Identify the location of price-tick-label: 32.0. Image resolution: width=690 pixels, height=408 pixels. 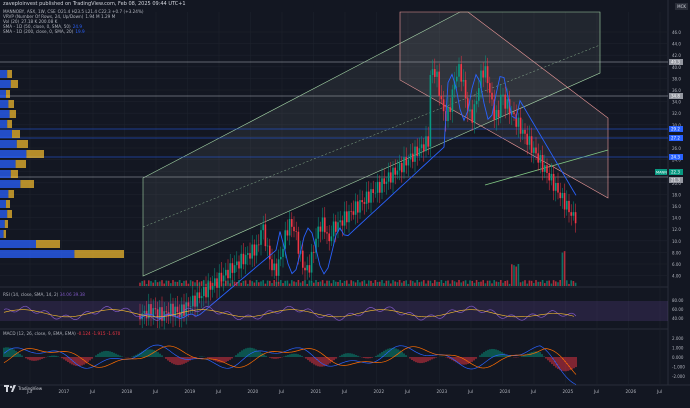
(676, 113).